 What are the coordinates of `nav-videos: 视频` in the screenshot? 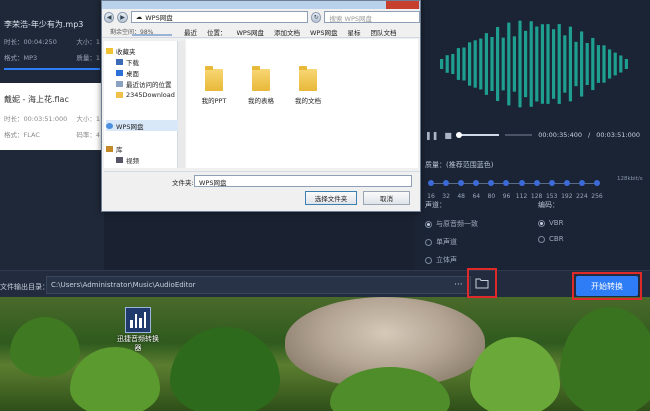 It's located at (127, 159).